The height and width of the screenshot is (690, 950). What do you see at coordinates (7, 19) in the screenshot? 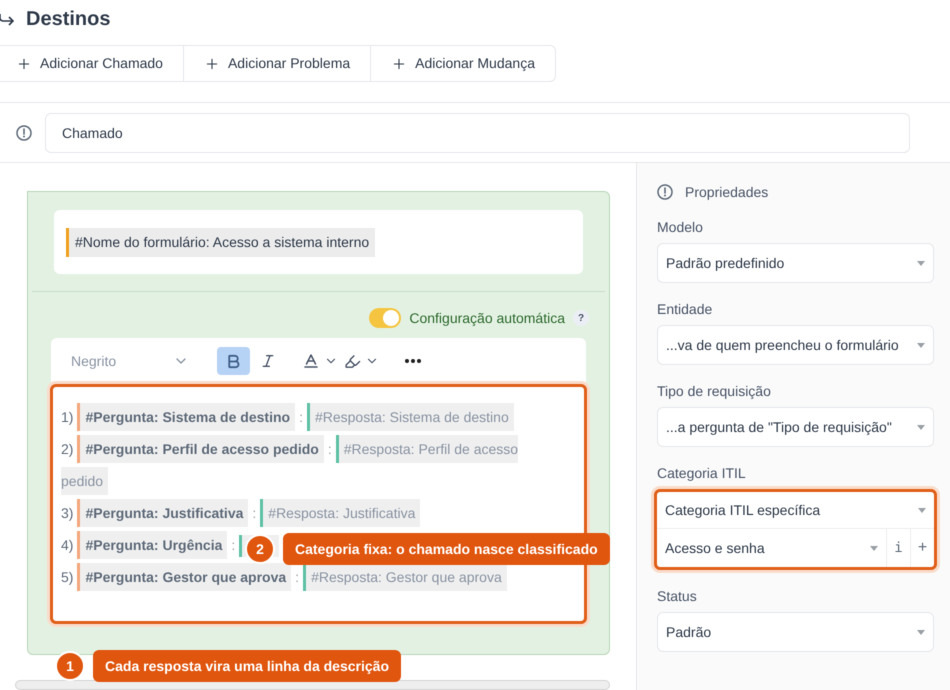
I see `arrow-icon` at bounding box center [7, 19].